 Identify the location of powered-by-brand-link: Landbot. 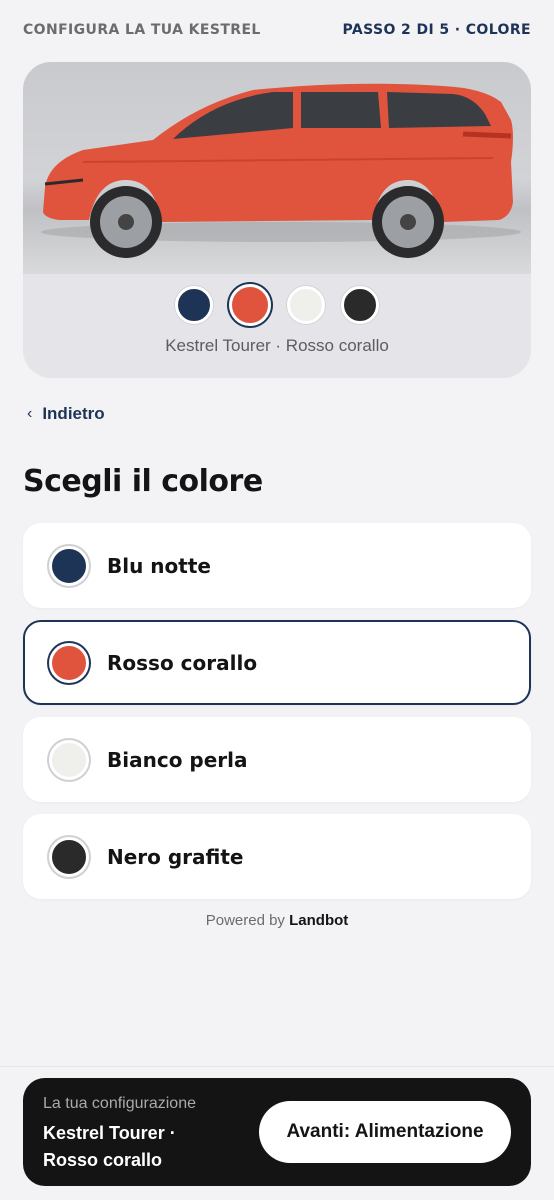
(318, 920).